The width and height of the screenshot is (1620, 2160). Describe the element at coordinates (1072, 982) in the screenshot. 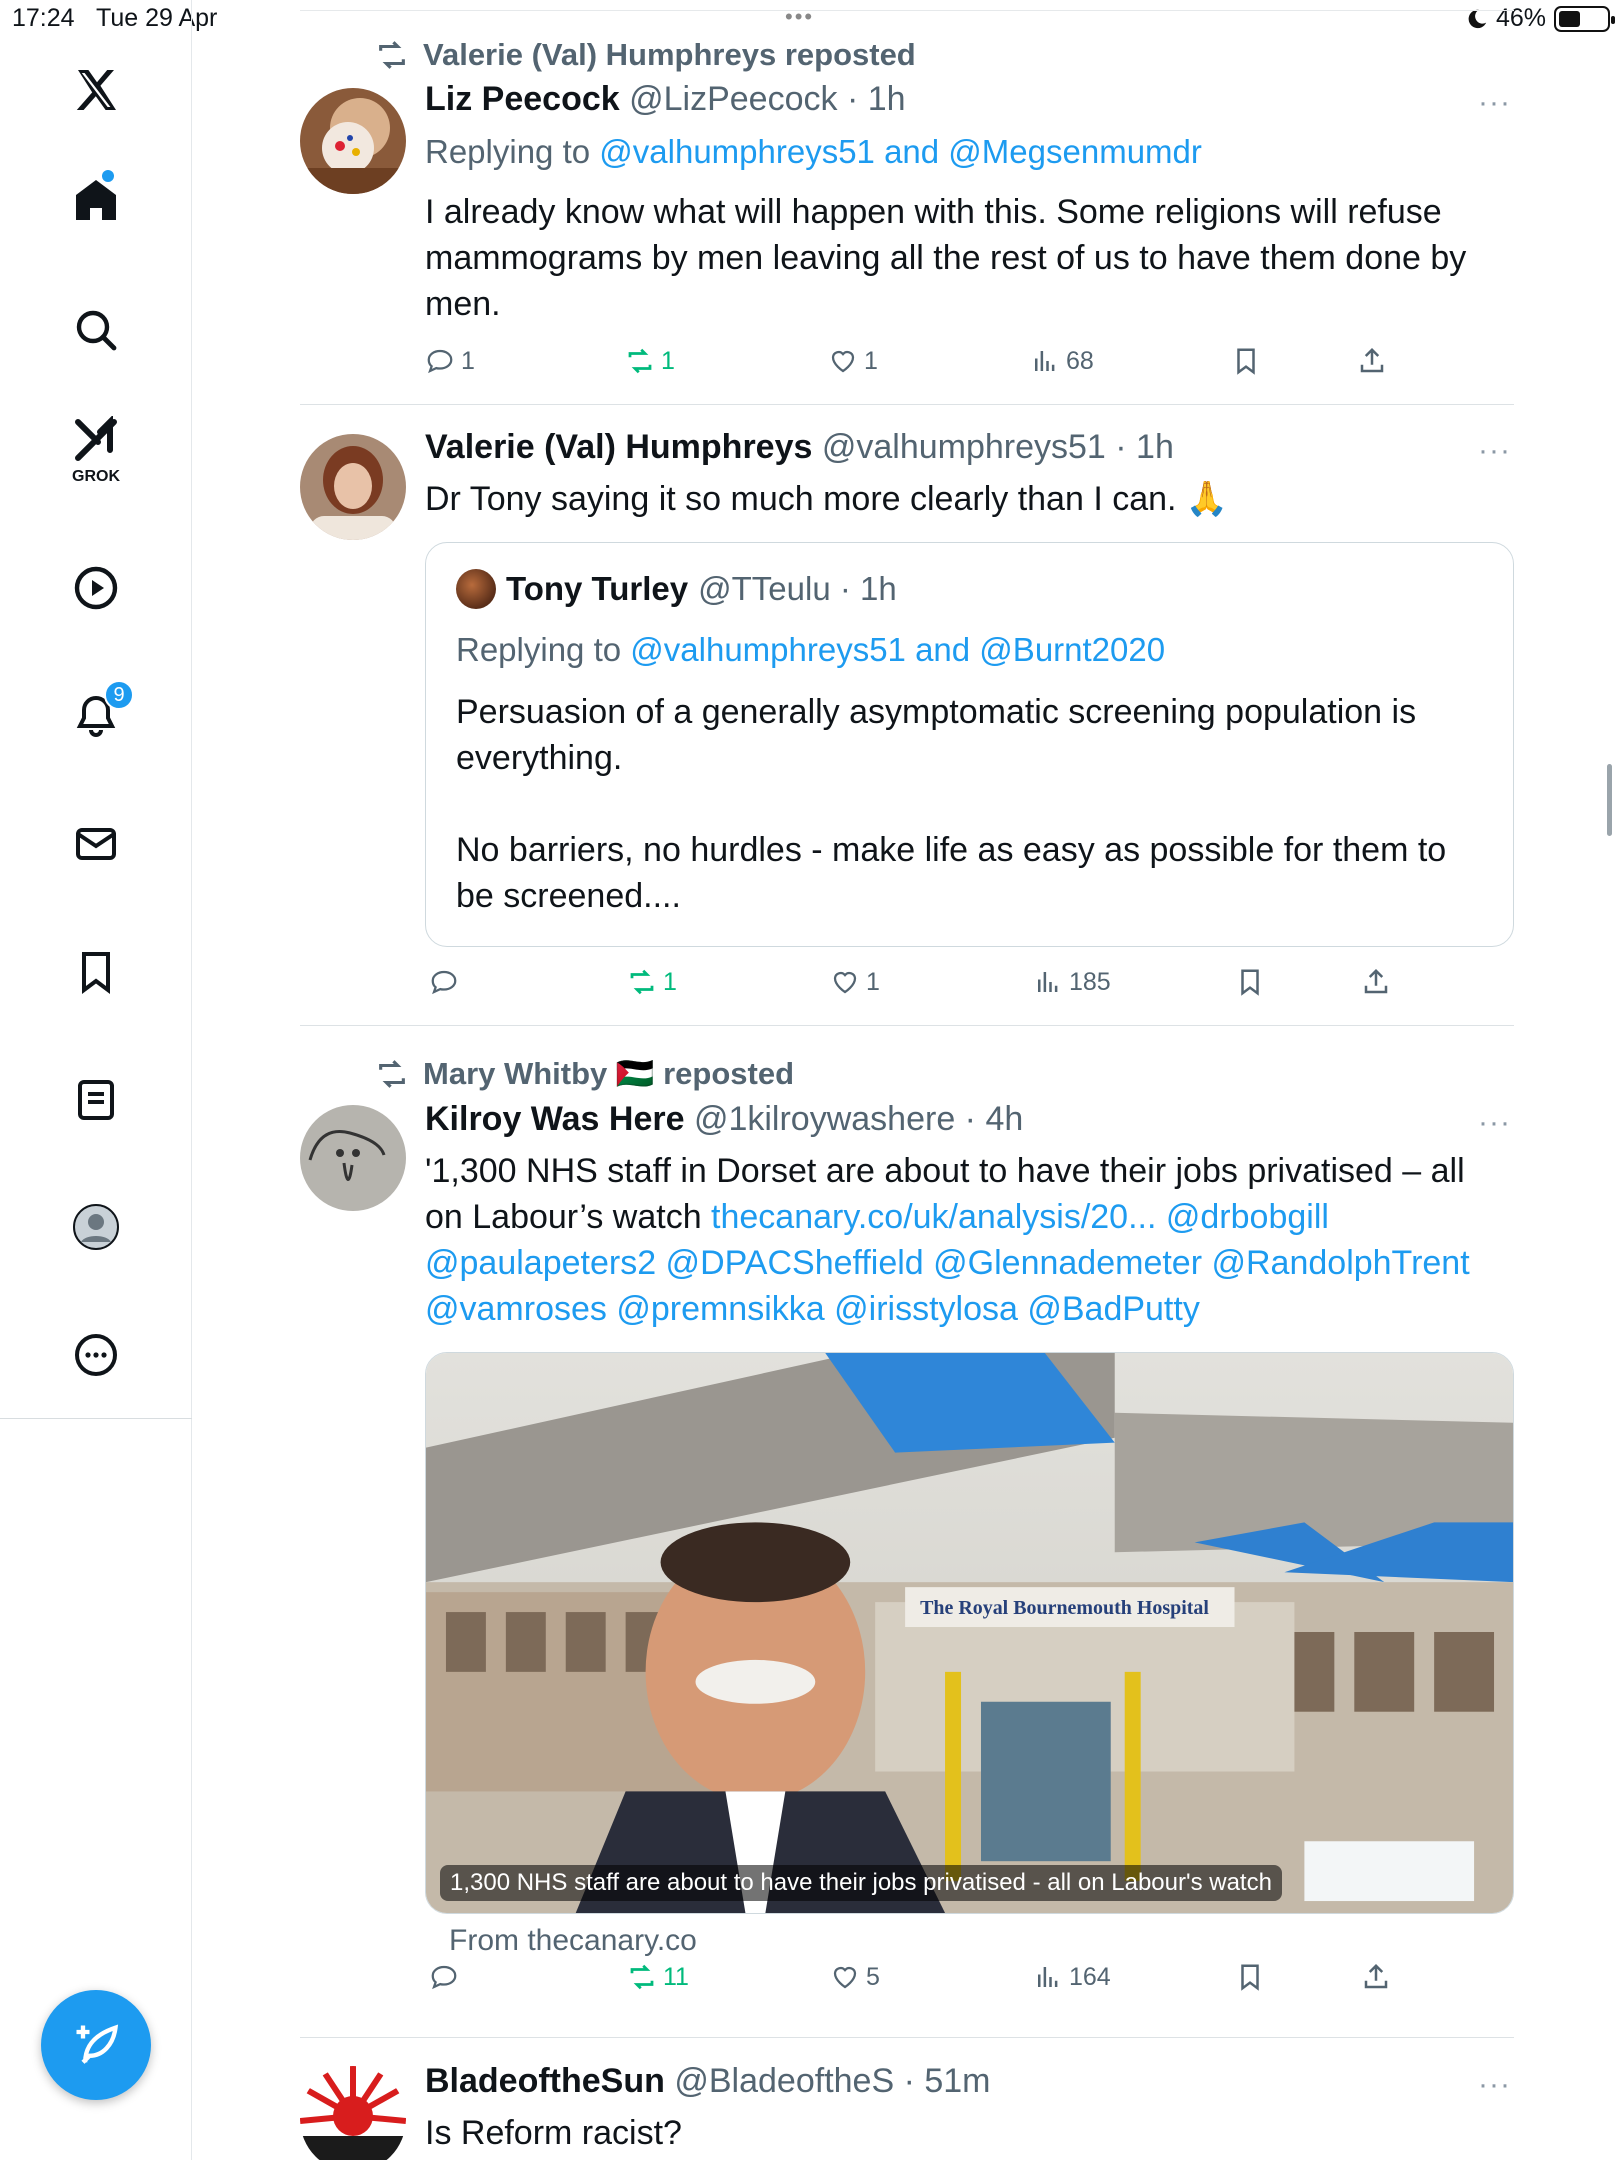

I see `views-button: 185` at that location.